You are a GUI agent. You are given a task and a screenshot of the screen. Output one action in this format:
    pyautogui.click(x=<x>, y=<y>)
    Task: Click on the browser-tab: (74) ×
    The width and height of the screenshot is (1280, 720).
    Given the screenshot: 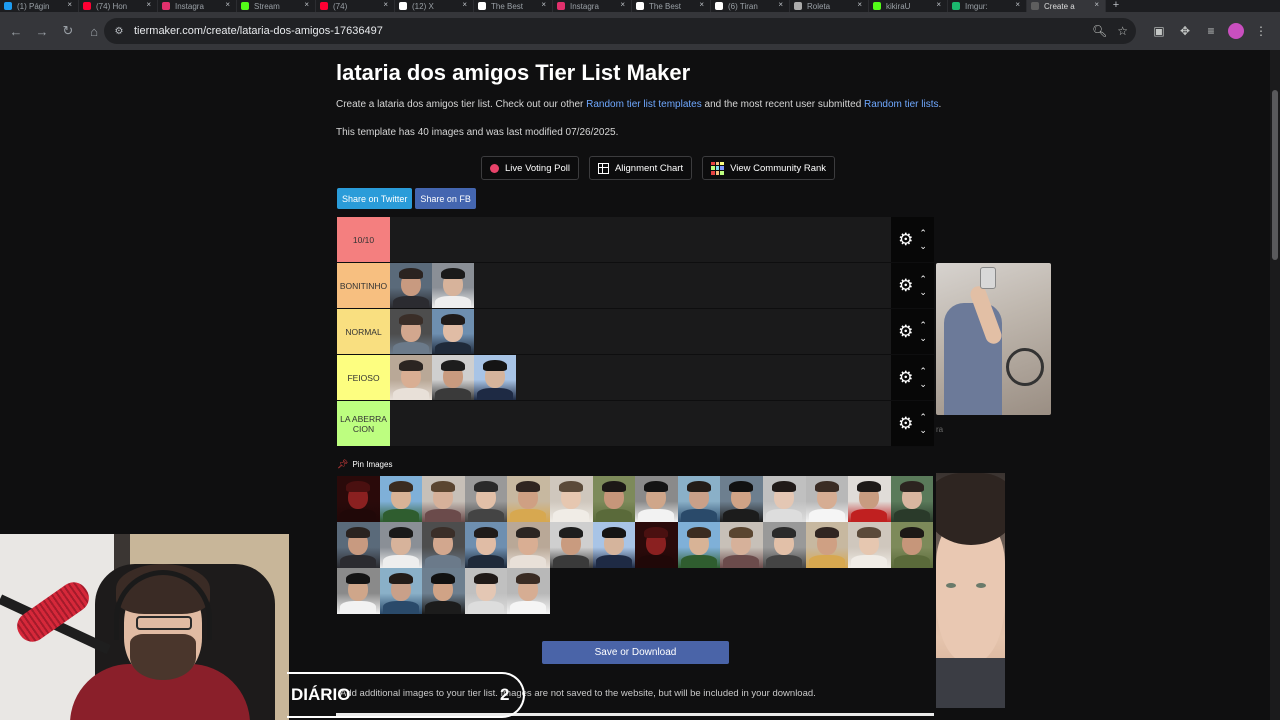 What is the action you would take?
    pyautogui.click(x=355, y=6)
    